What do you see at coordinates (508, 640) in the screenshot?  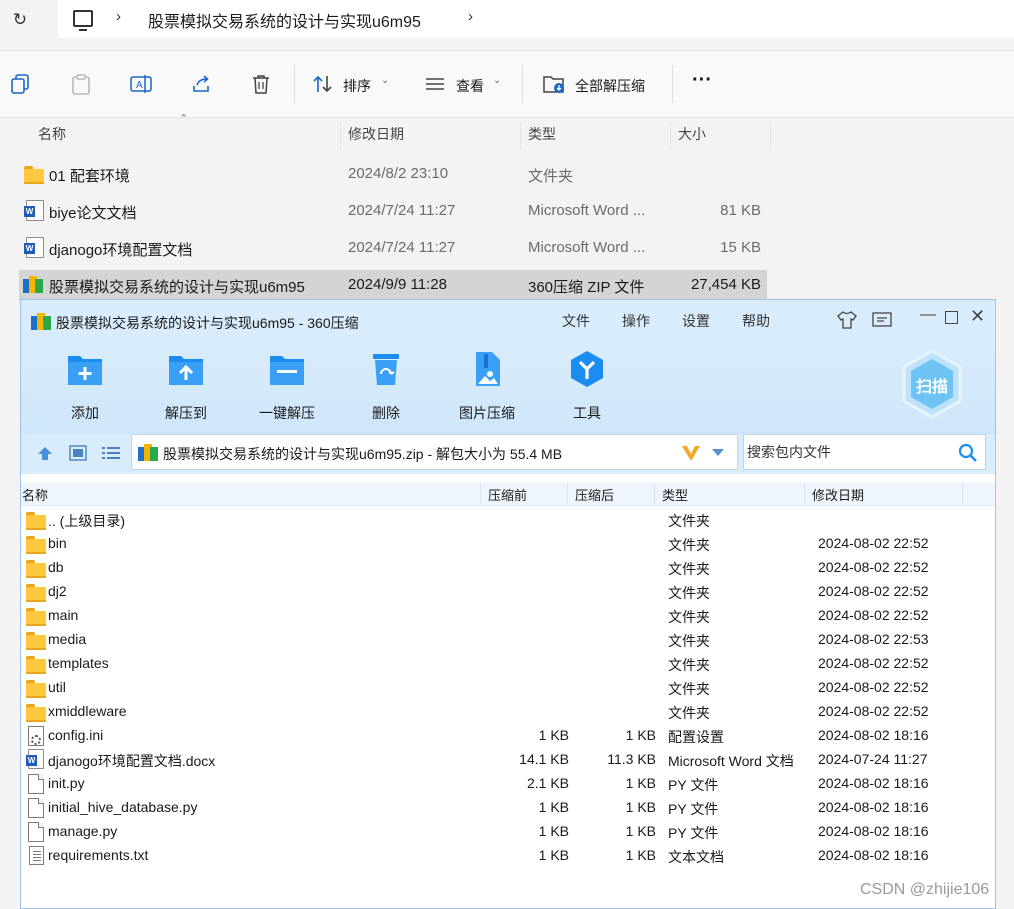 I see `list-item-media: media 文件夹 2024-08-02 22:53` at bounding box center [508, 640].